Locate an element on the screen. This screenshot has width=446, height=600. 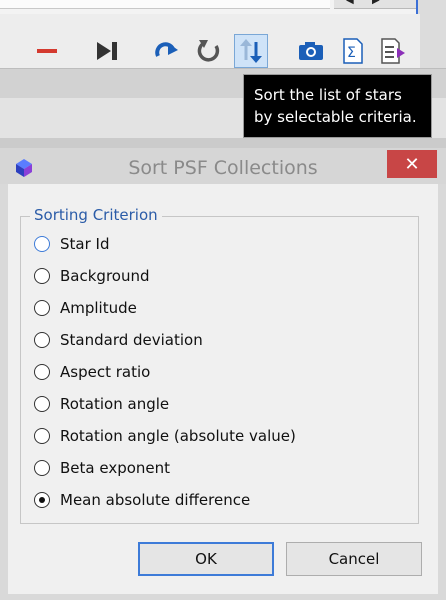
option-label: Rotation angle (absolute value) is located at coordinates (178, 436).